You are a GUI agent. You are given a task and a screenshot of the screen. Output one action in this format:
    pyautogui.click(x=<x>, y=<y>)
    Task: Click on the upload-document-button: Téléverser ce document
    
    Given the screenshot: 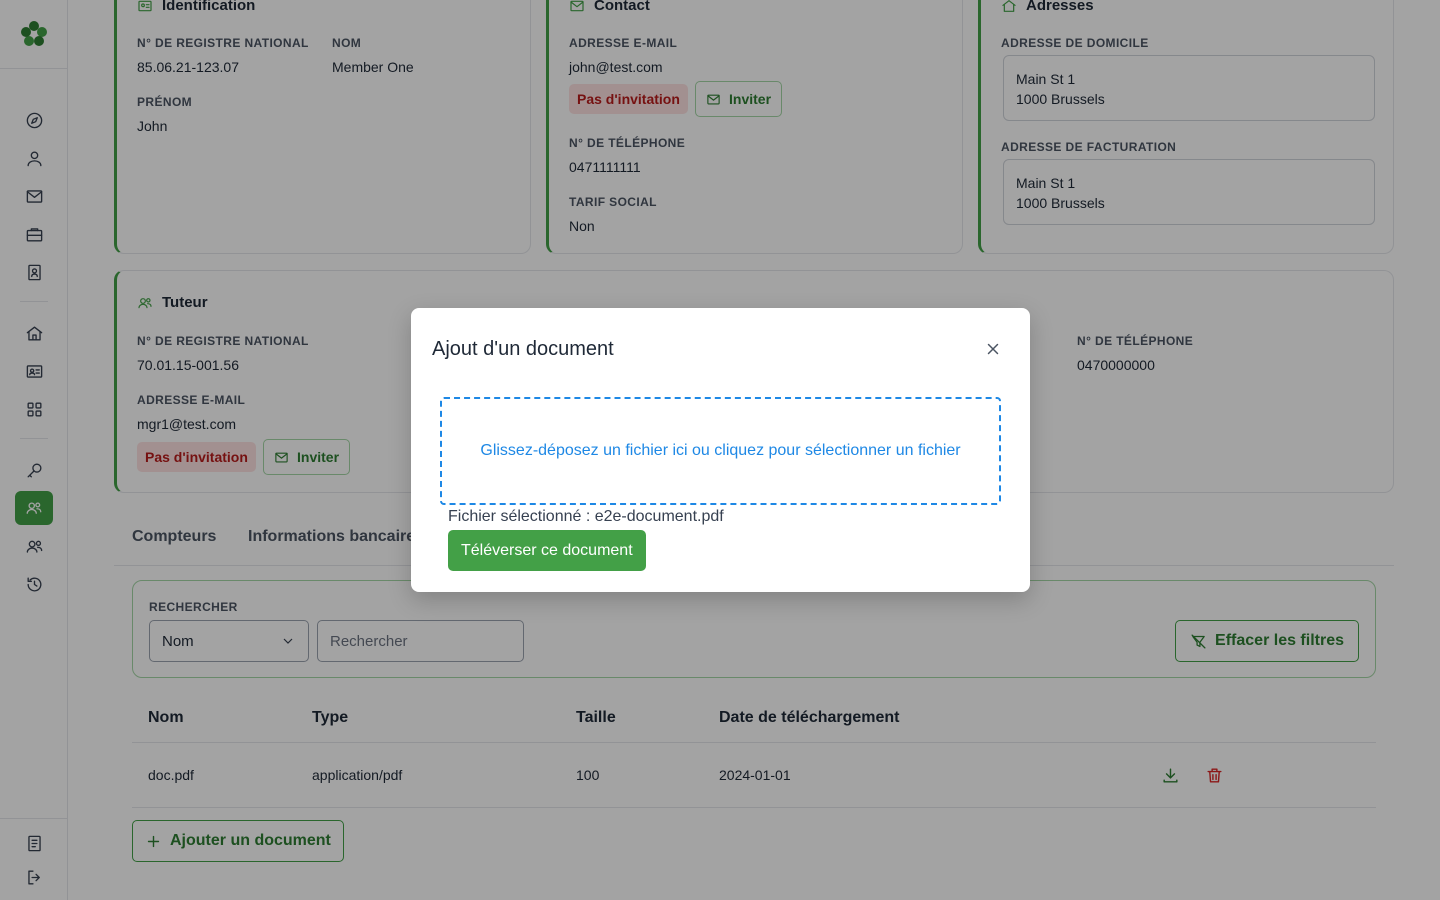 What is the action you would take?
    pyautogui.click(x=547, y=550)
    